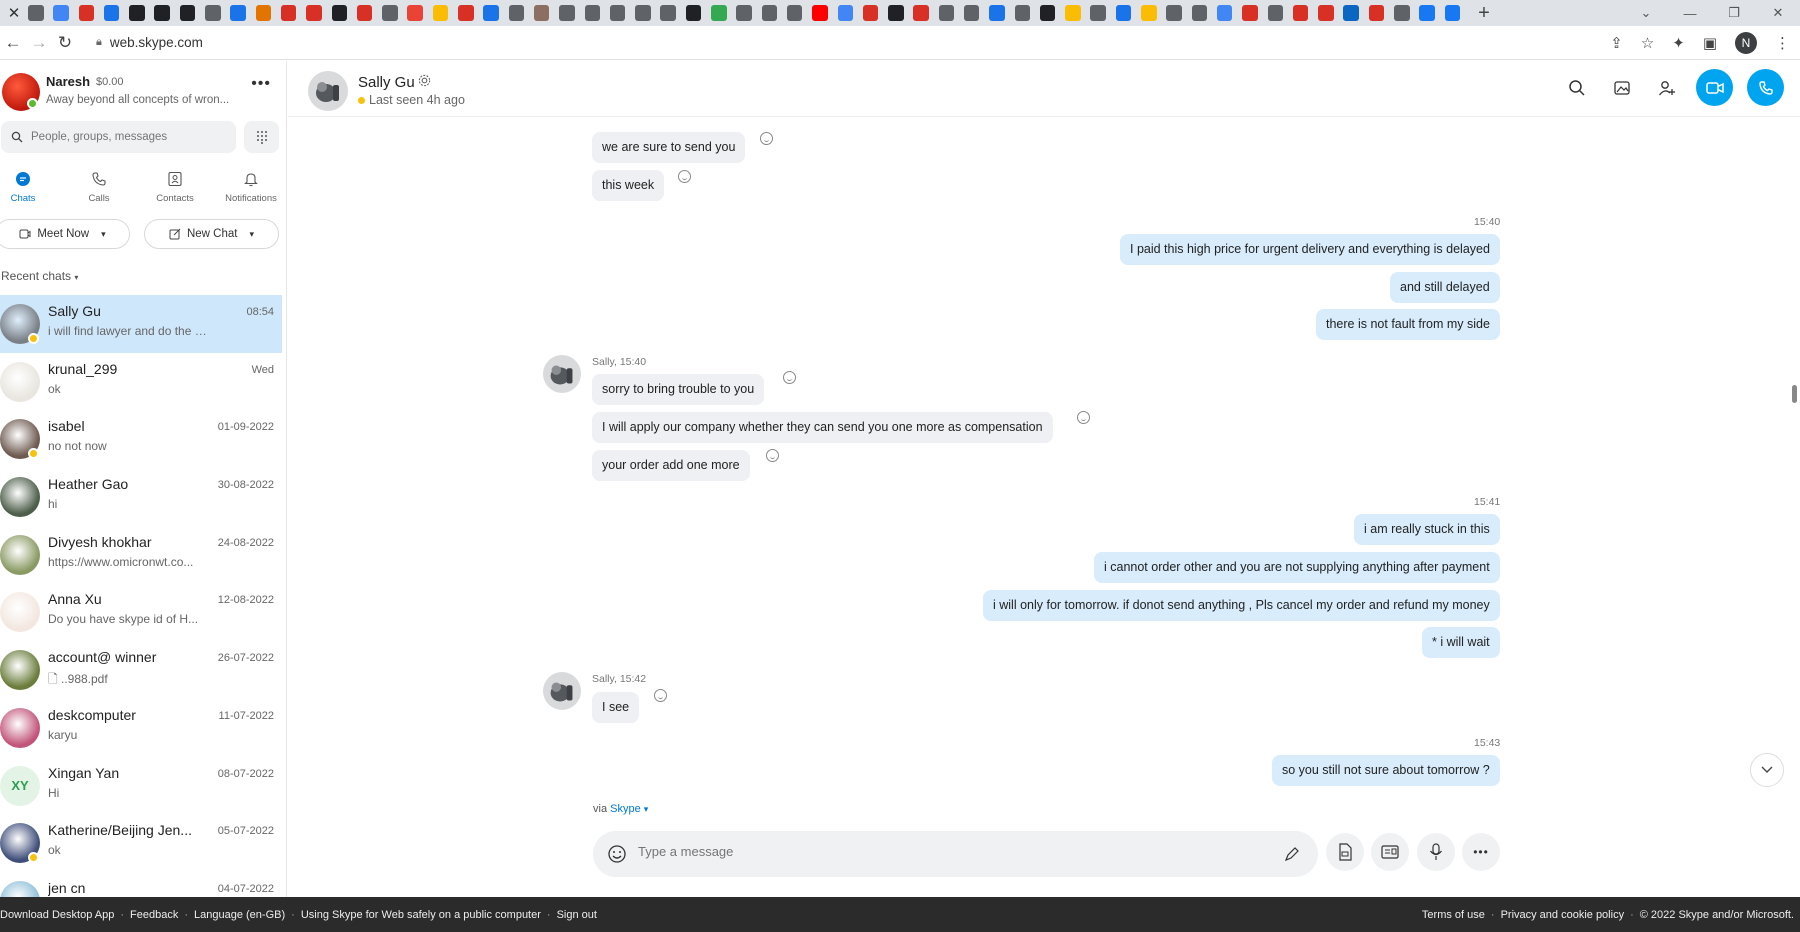  Describe the element at coordinates (1746, 43) in the screenshot. I see `profile-avatar: N` at that location.